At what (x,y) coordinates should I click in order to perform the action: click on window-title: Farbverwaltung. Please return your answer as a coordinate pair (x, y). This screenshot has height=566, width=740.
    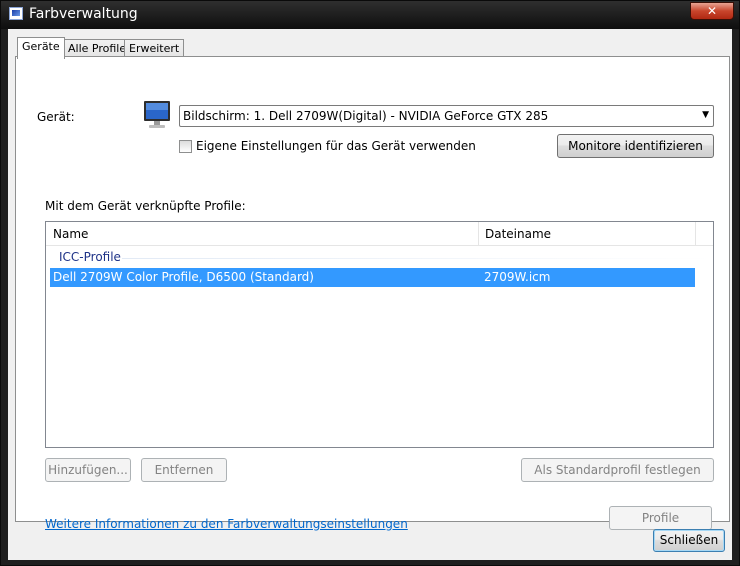
    Looking at the image, I should click on (83, 14).